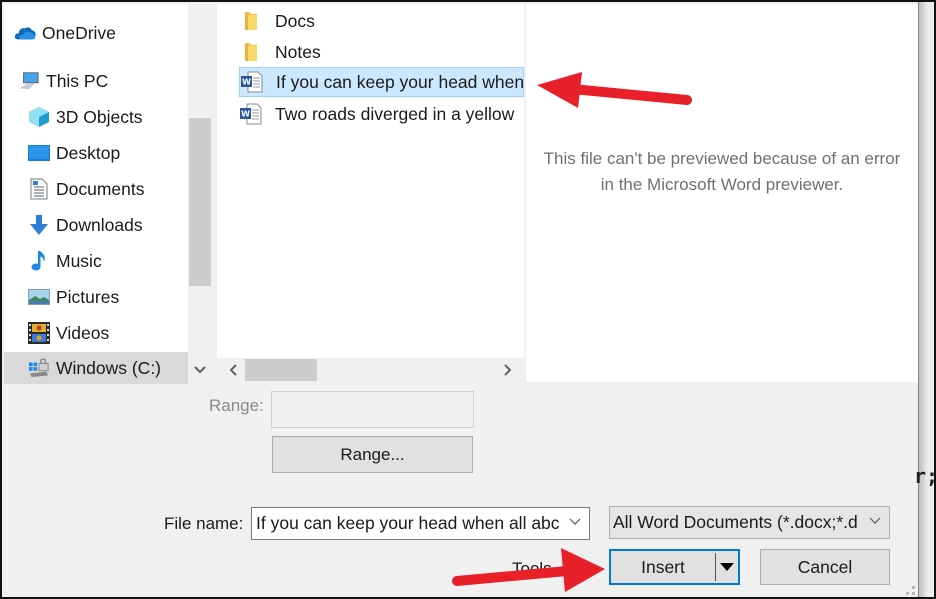 The width and height of the screenshot is (936, 599). I want to click on nav-item-label: OneDrive, so click(79, 32).